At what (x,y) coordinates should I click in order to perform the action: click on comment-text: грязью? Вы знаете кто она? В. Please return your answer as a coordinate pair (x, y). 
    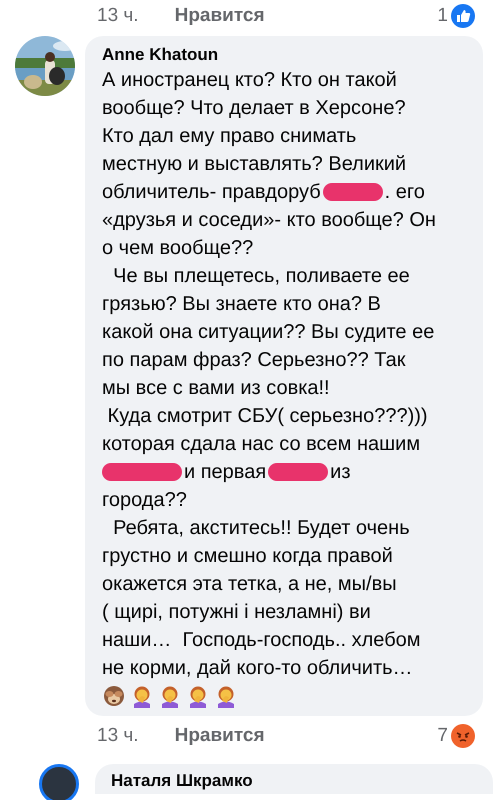
    Looking at the image, I should click on (241, 304).